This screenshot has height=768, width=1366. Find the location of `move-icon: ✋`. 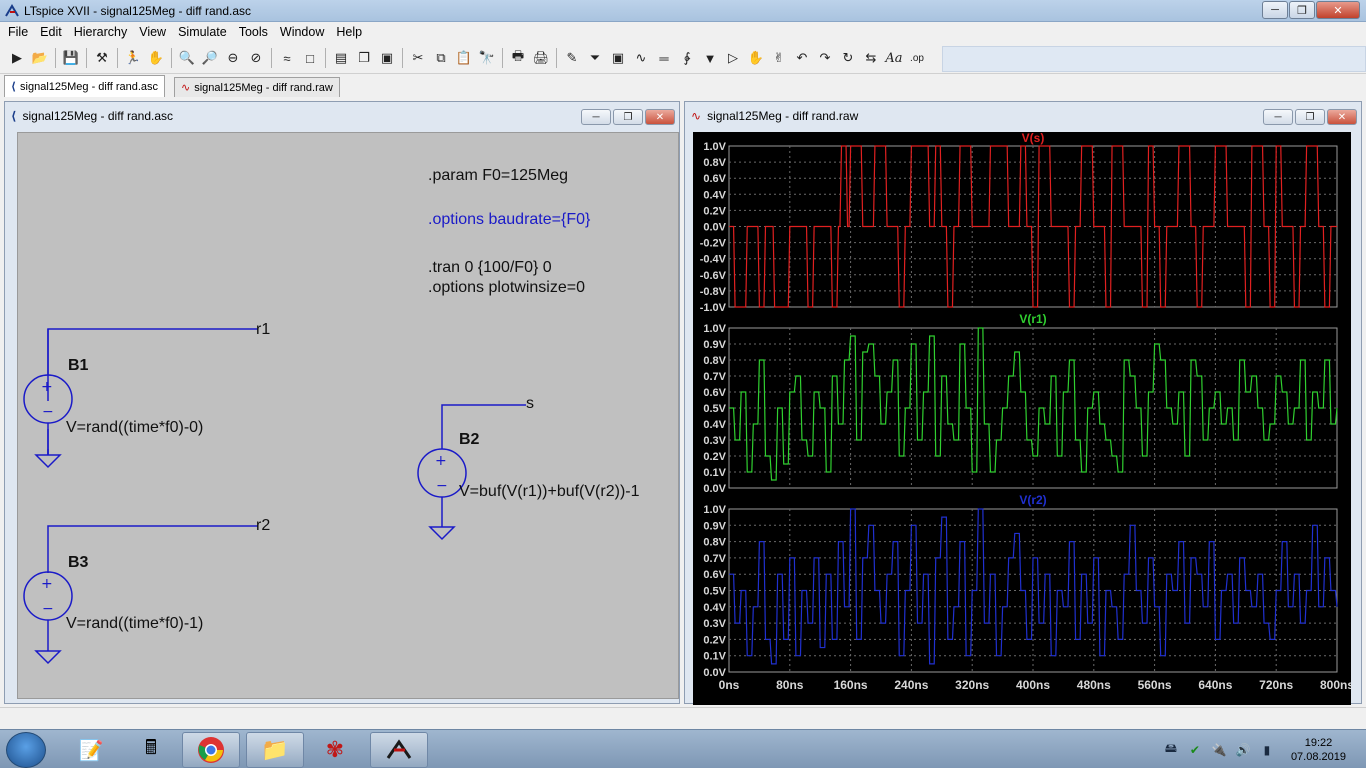

move-icon: ✋ is located at coordinates (756, 58).